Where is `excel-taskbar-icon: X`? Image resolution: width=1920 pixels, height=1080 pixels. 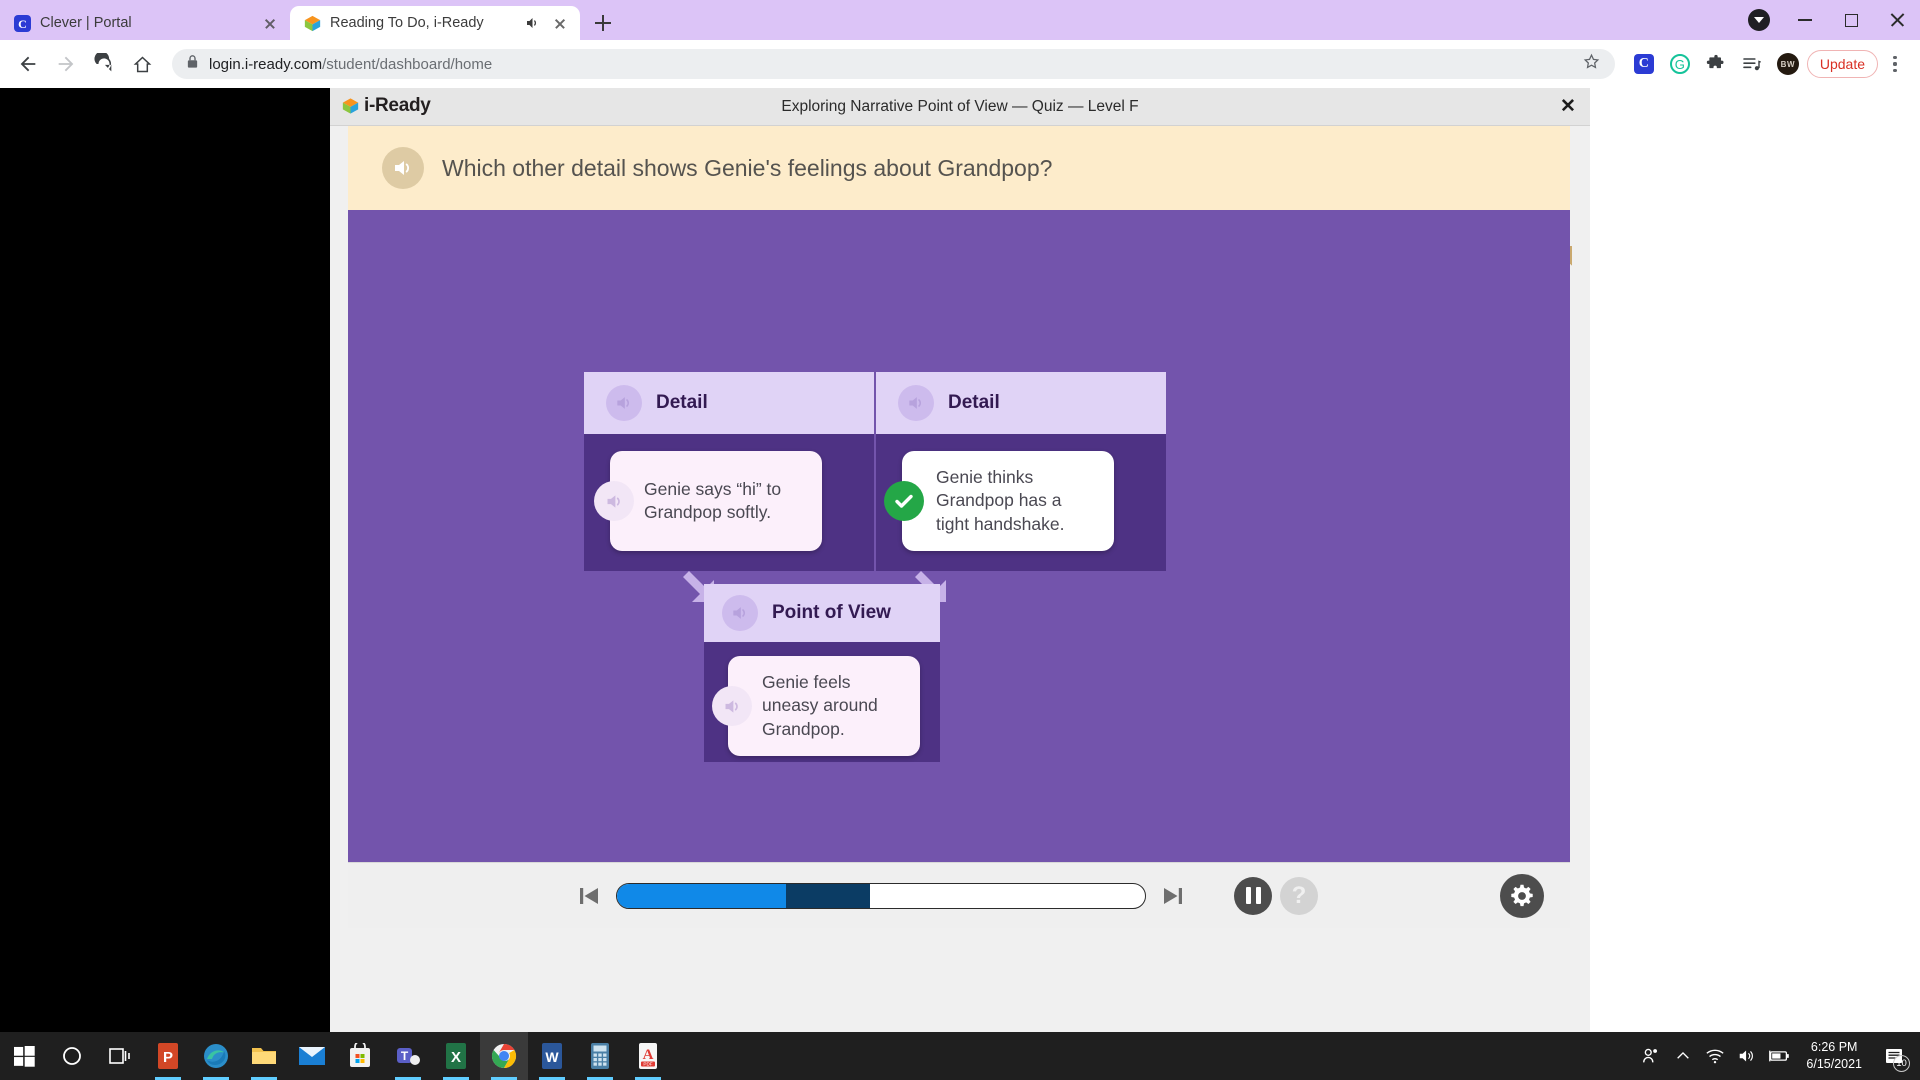
excel-taskbar-icon: X is located at coordinates (456, 1056).